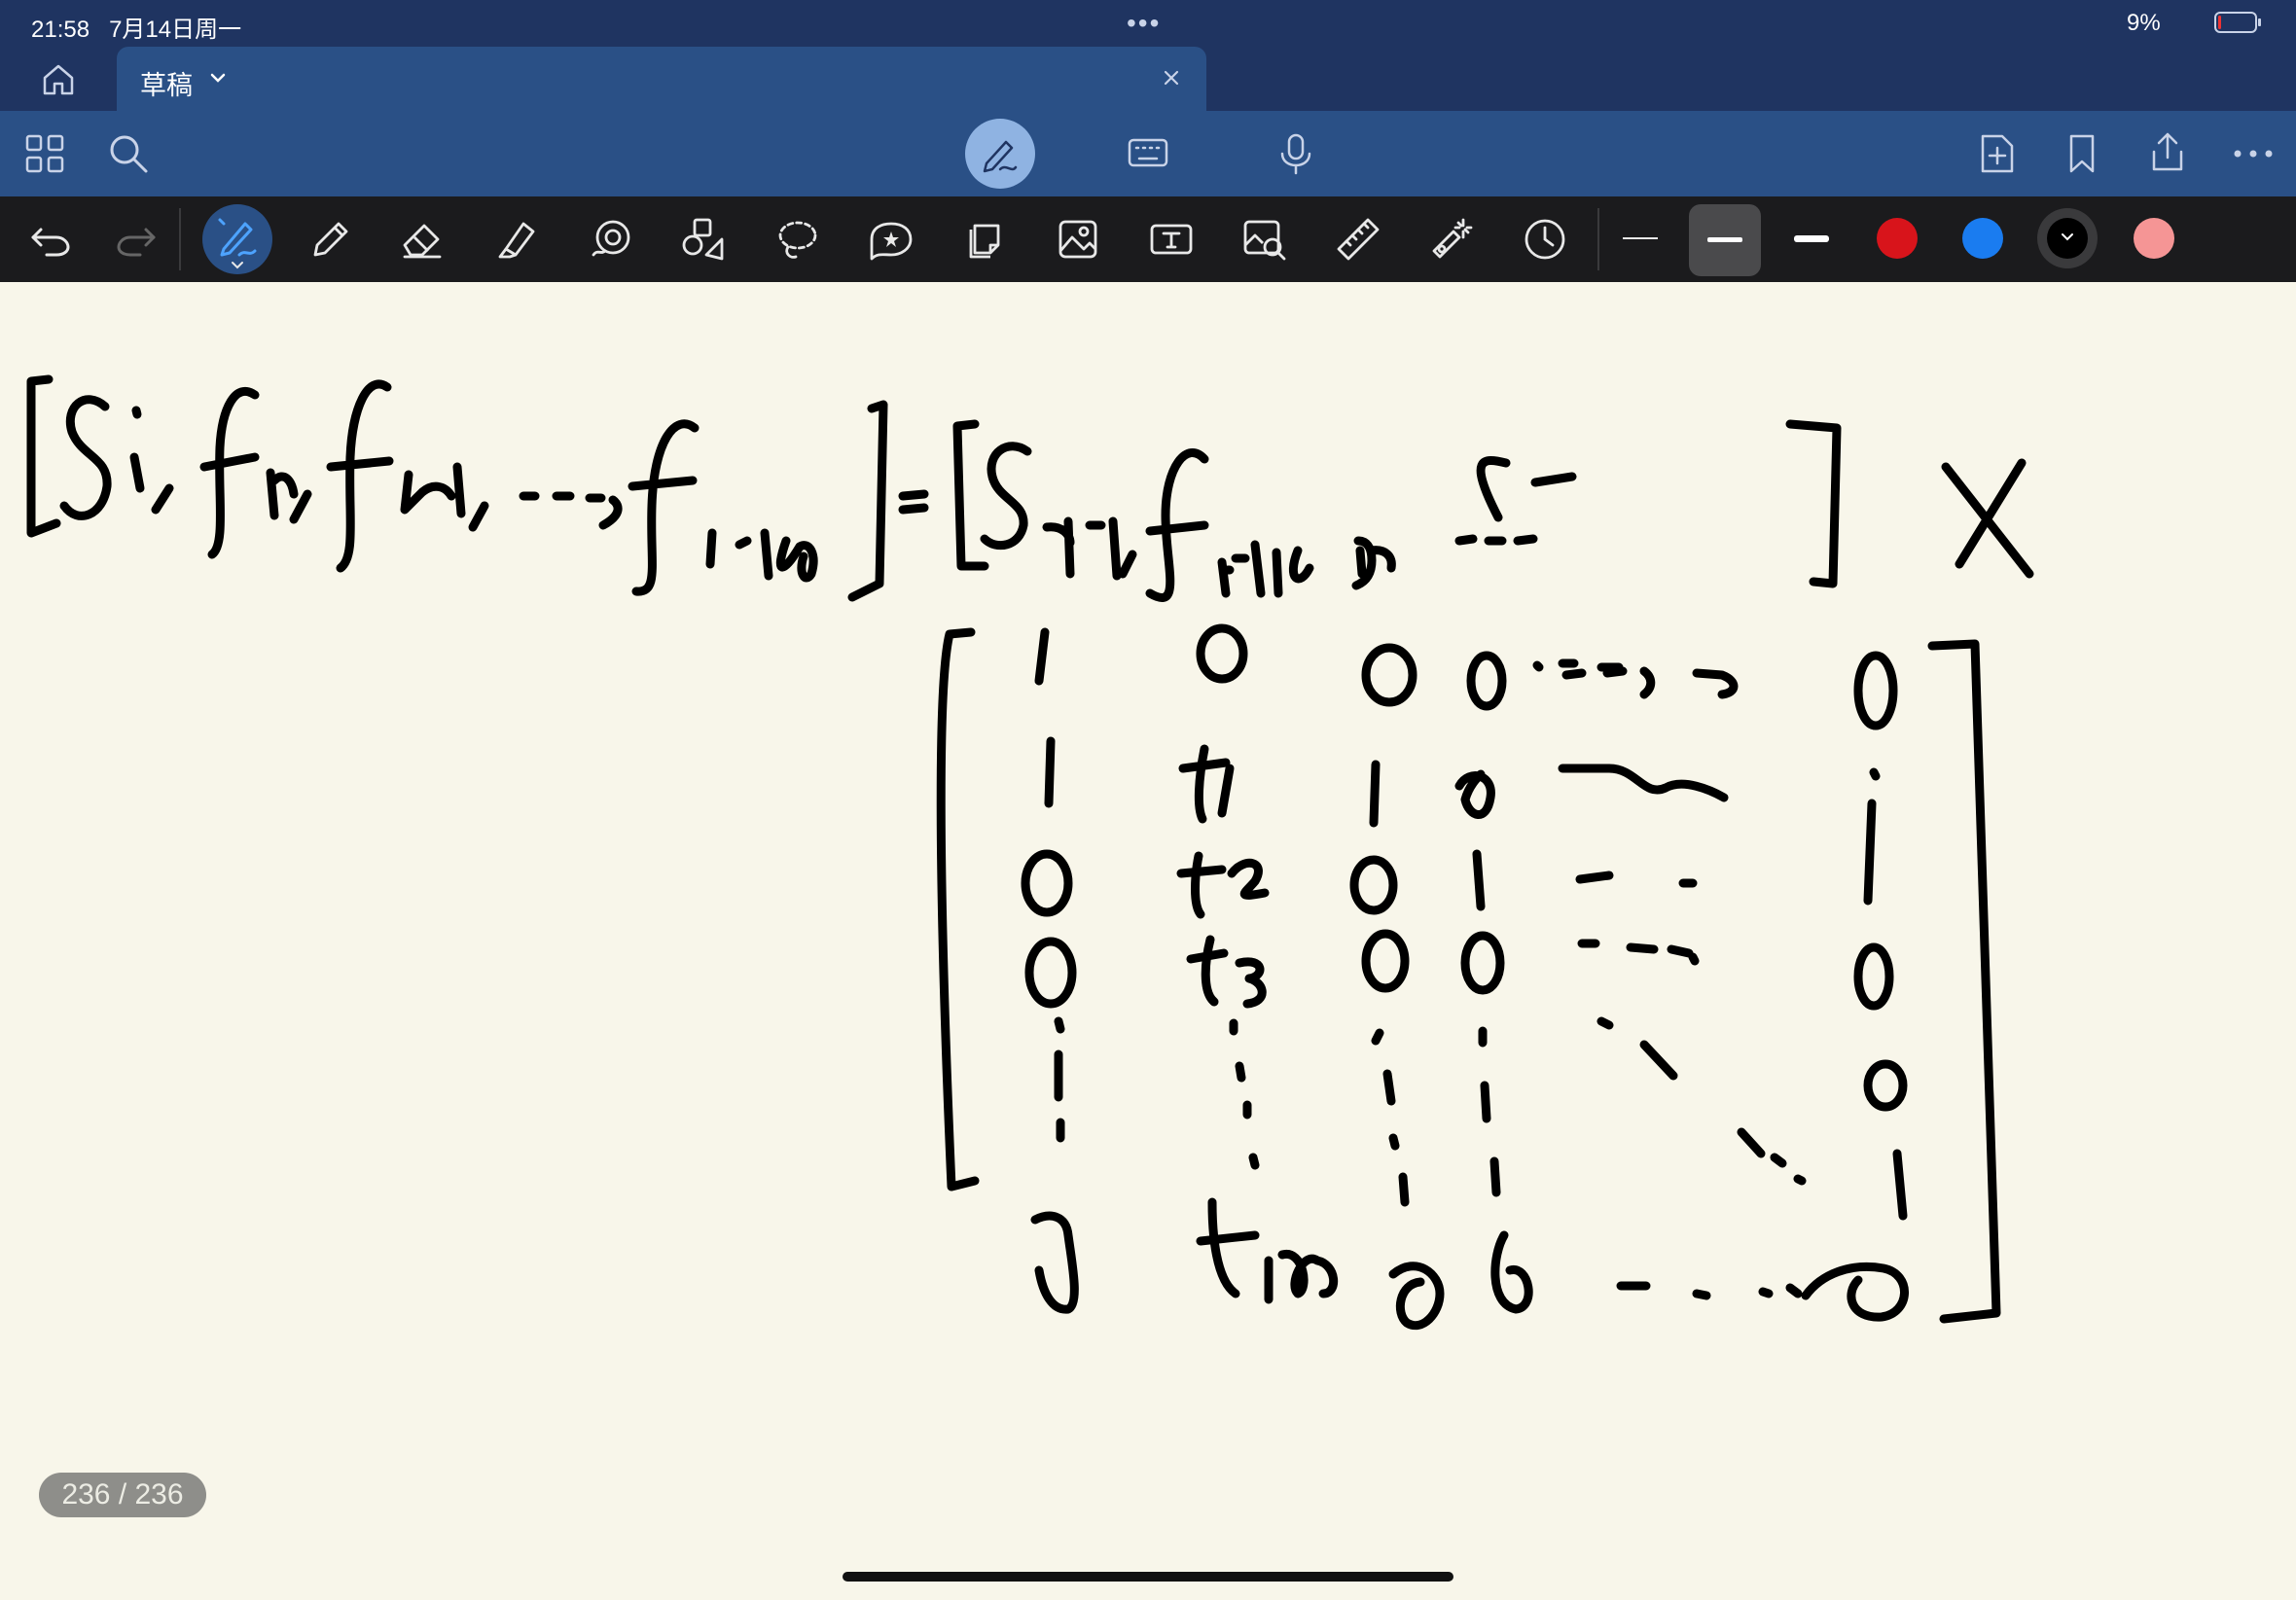  Describe the element at coordinates (1295, 153) in the screenshot. I see `microphone-icon` at that location.